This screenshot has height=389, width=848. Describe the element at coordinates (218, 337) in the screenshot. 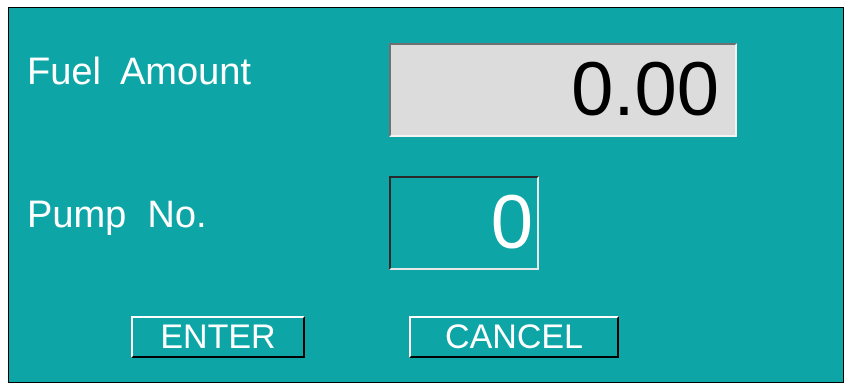

I see `enter-button: ENTER` at that location.